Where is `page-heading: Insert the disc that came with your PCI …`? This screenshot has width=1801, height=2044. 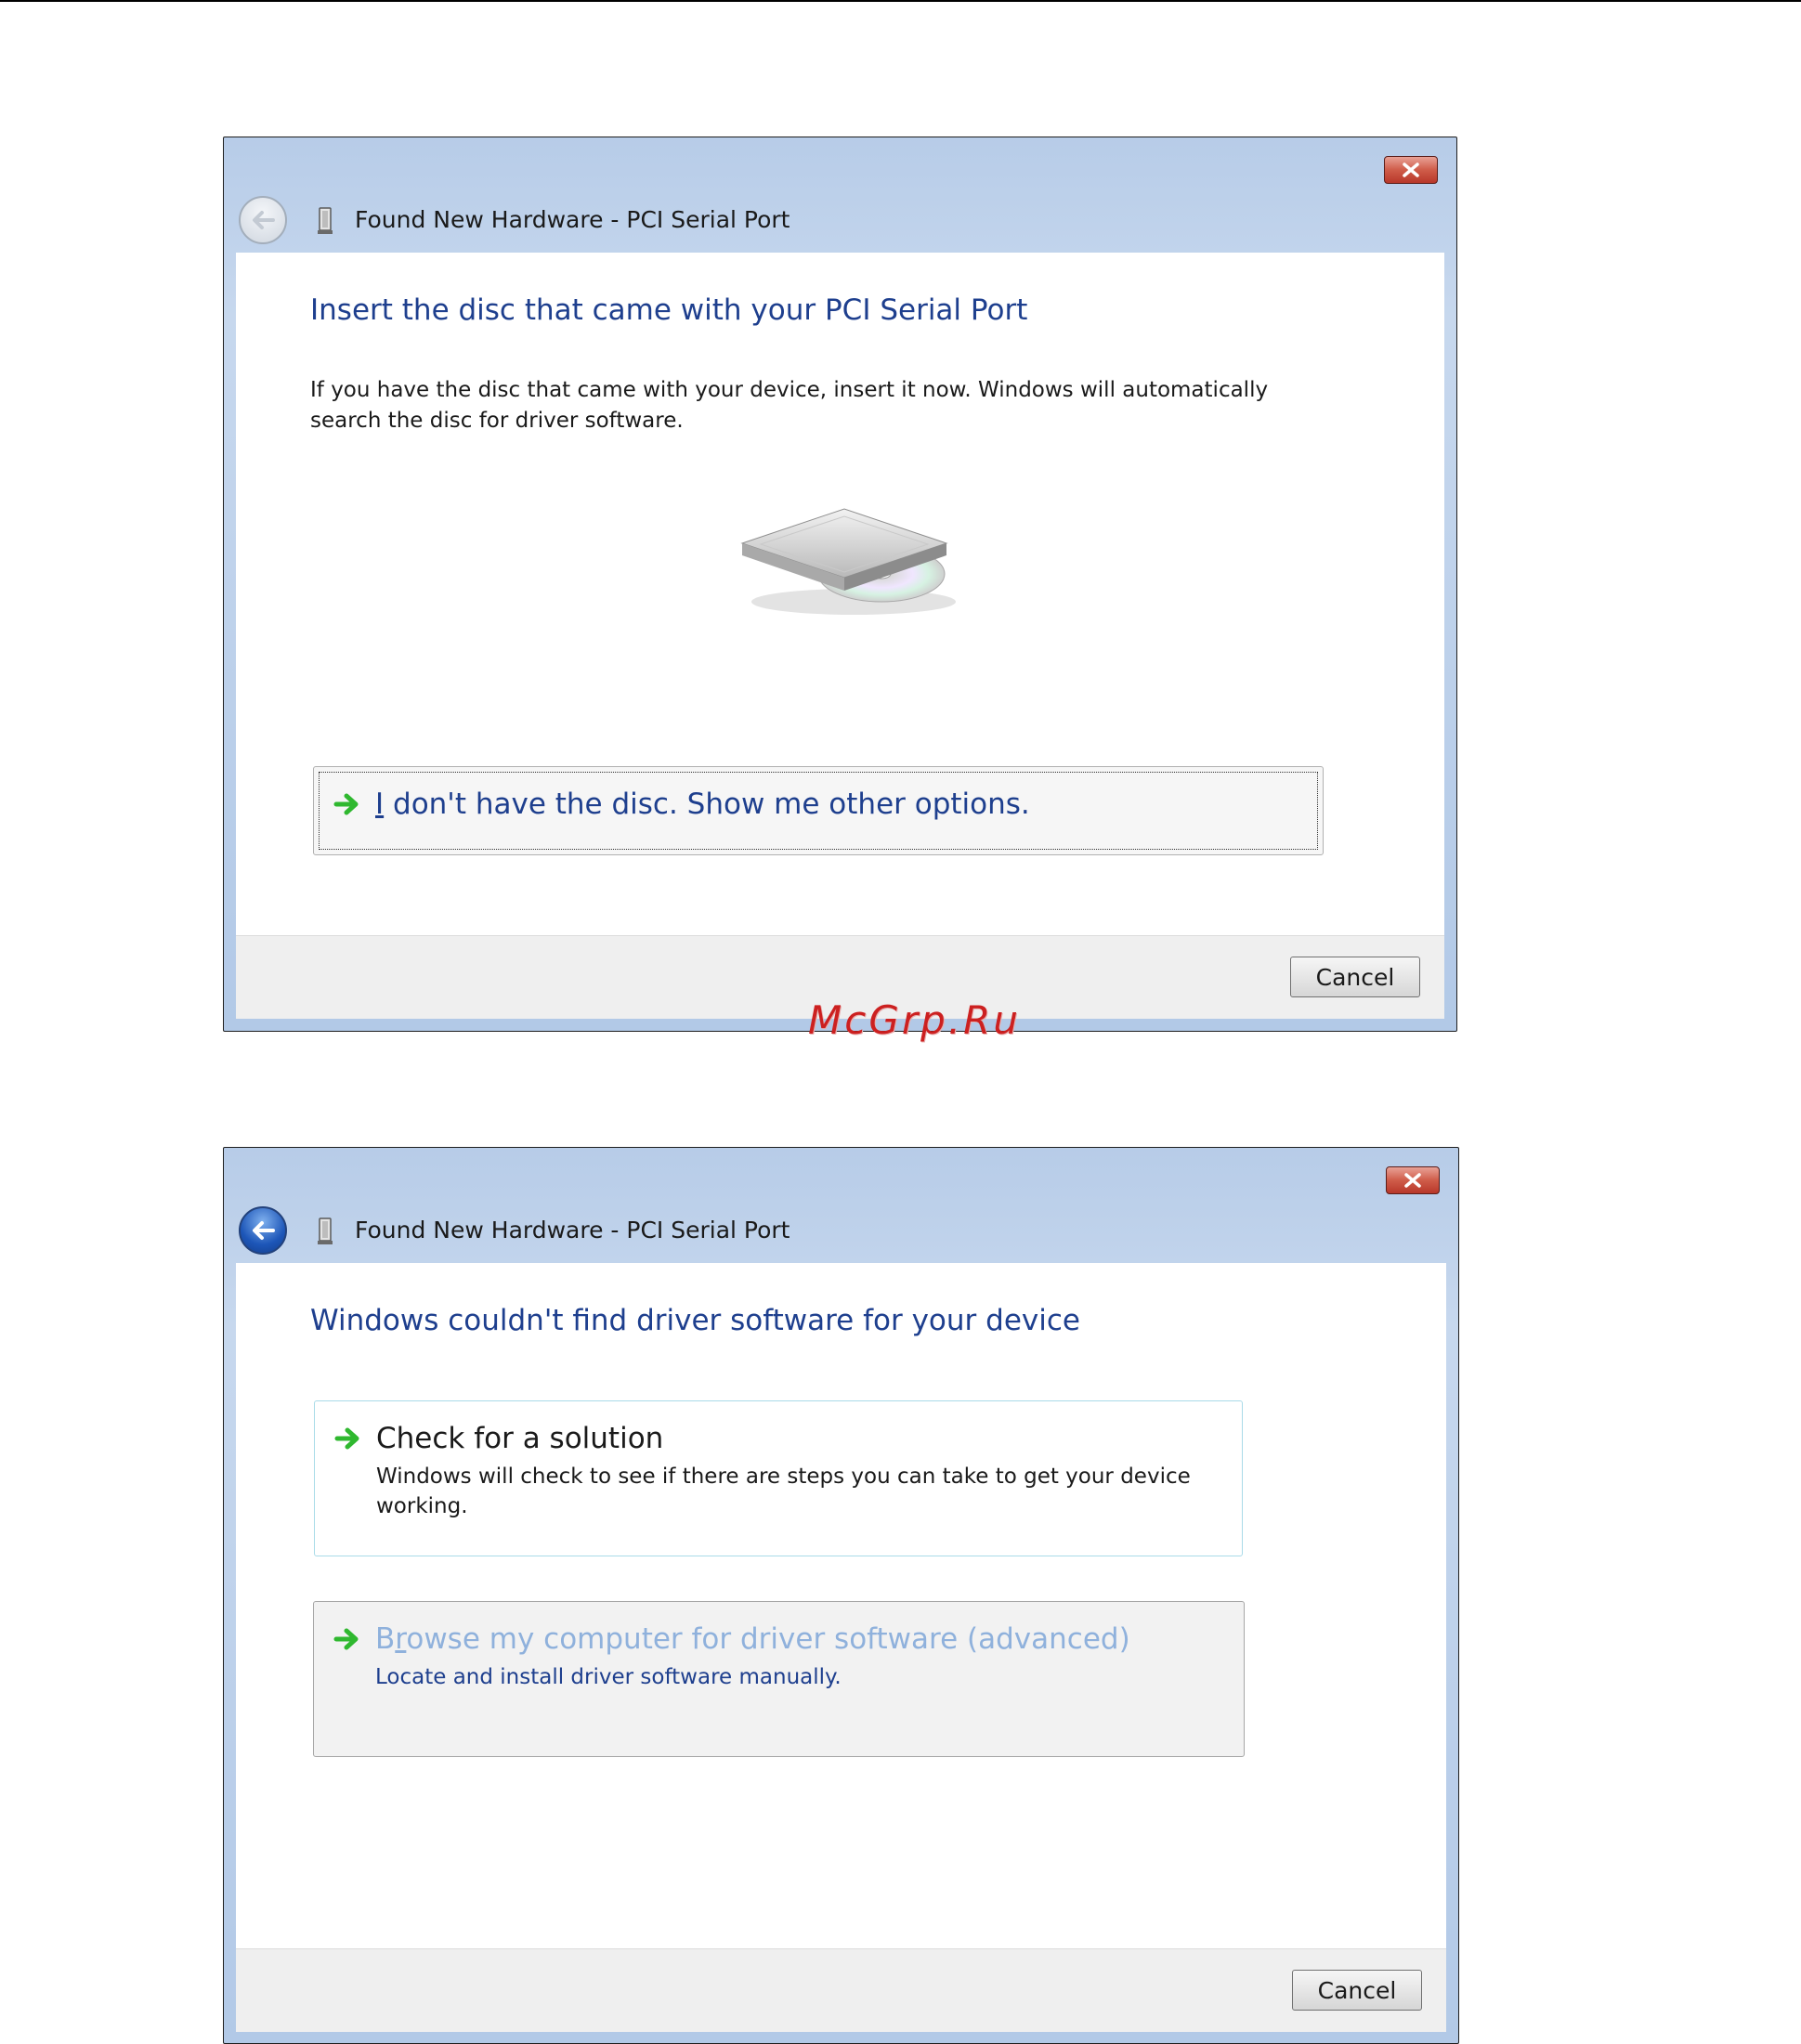
page-heading: Insert the disc that came with your PCI … is located at coordinates (669, 310).